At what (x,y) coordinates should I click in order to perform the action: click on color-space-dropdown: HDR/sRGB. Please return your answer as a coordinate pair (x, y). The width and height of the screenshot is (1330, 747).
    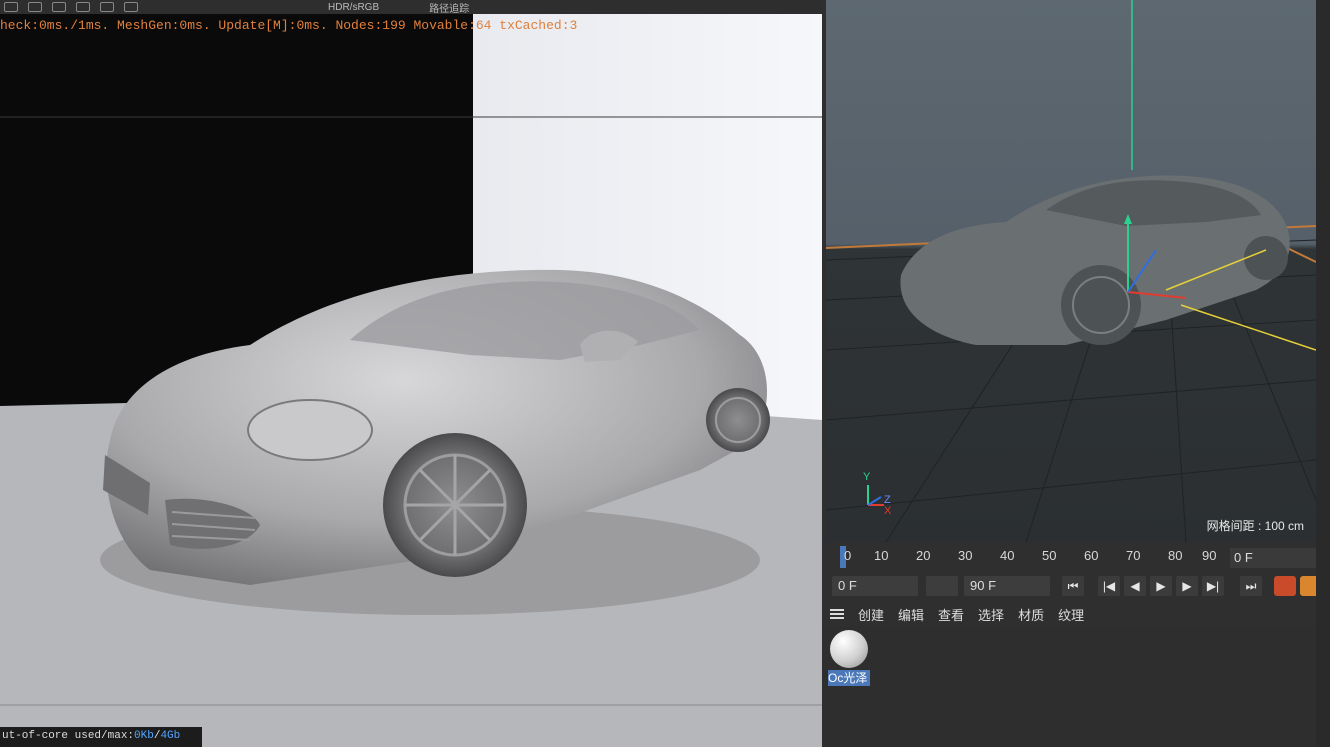
    Looking at the image, I should click on (353, 7).